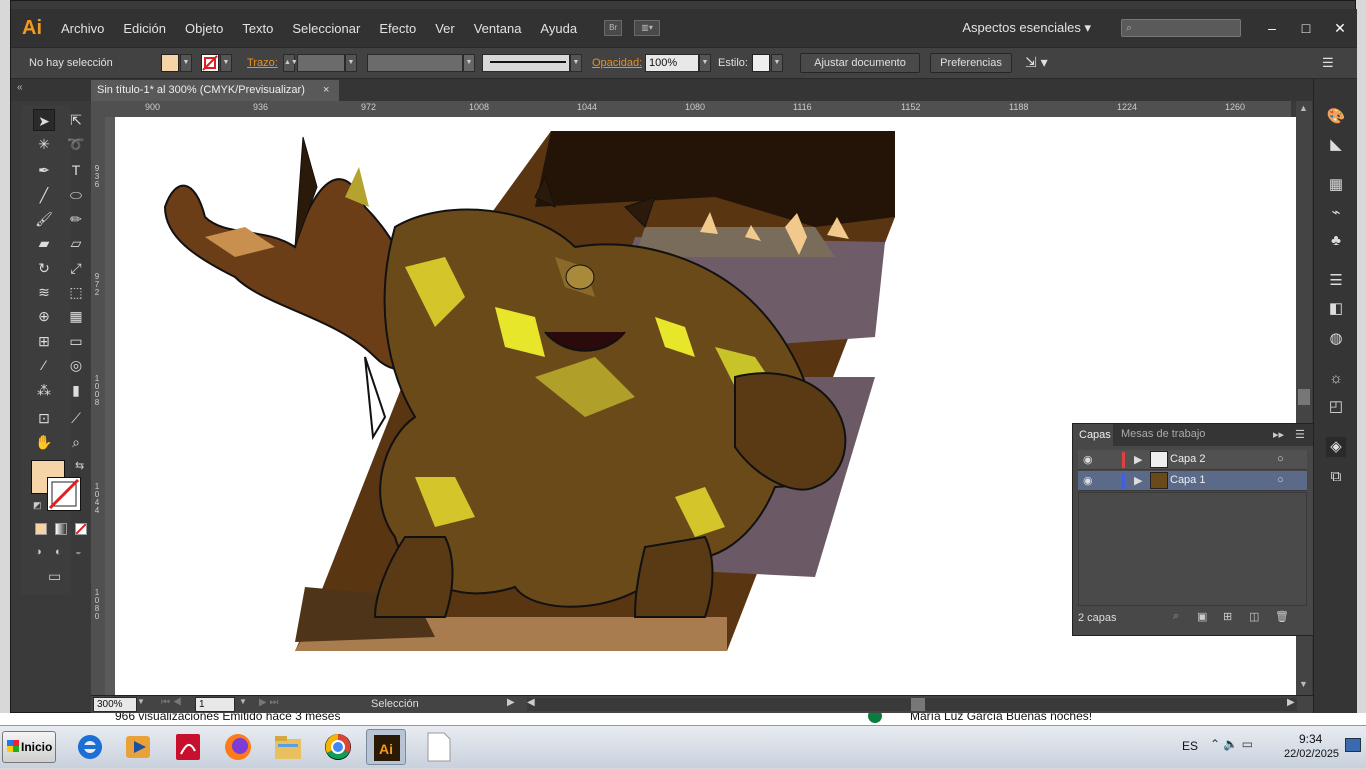 The height and width of the screenshot is (769, 1366). What do you see at coordinates (326, 90) in the screenshot?
I see `close-tab-icon: ×` at bounding box center [326, 90].